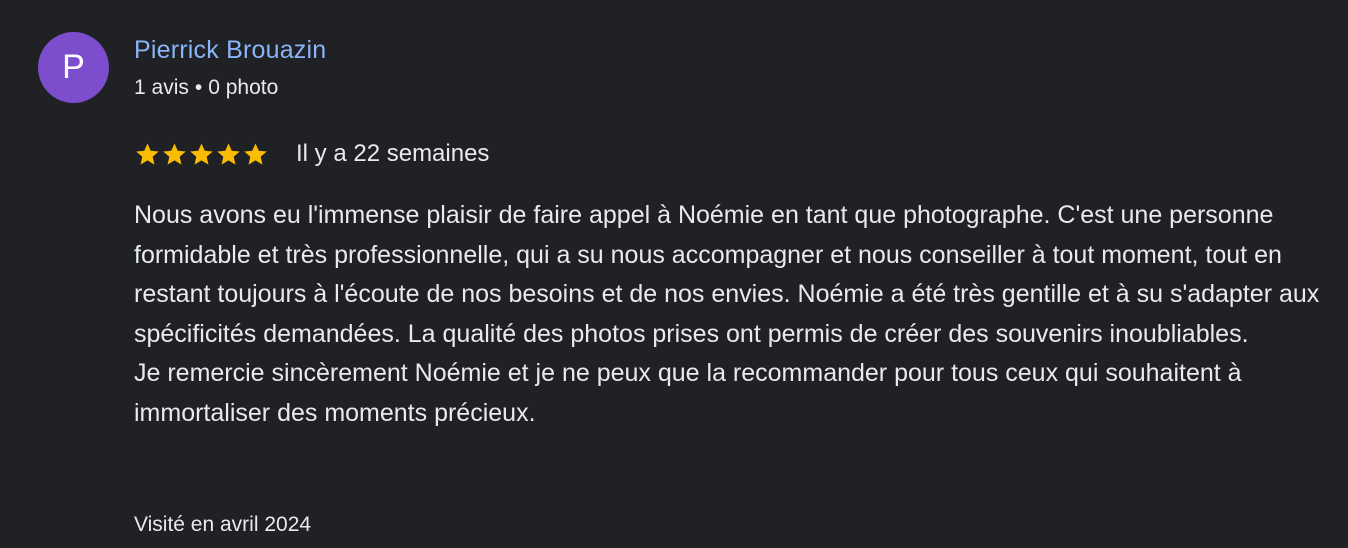  What do you see at coordinates (230, 50) in the screenshot?
I see `reviewer-name-link: Pierrick Brouazin` at bounding box center [230, 50].